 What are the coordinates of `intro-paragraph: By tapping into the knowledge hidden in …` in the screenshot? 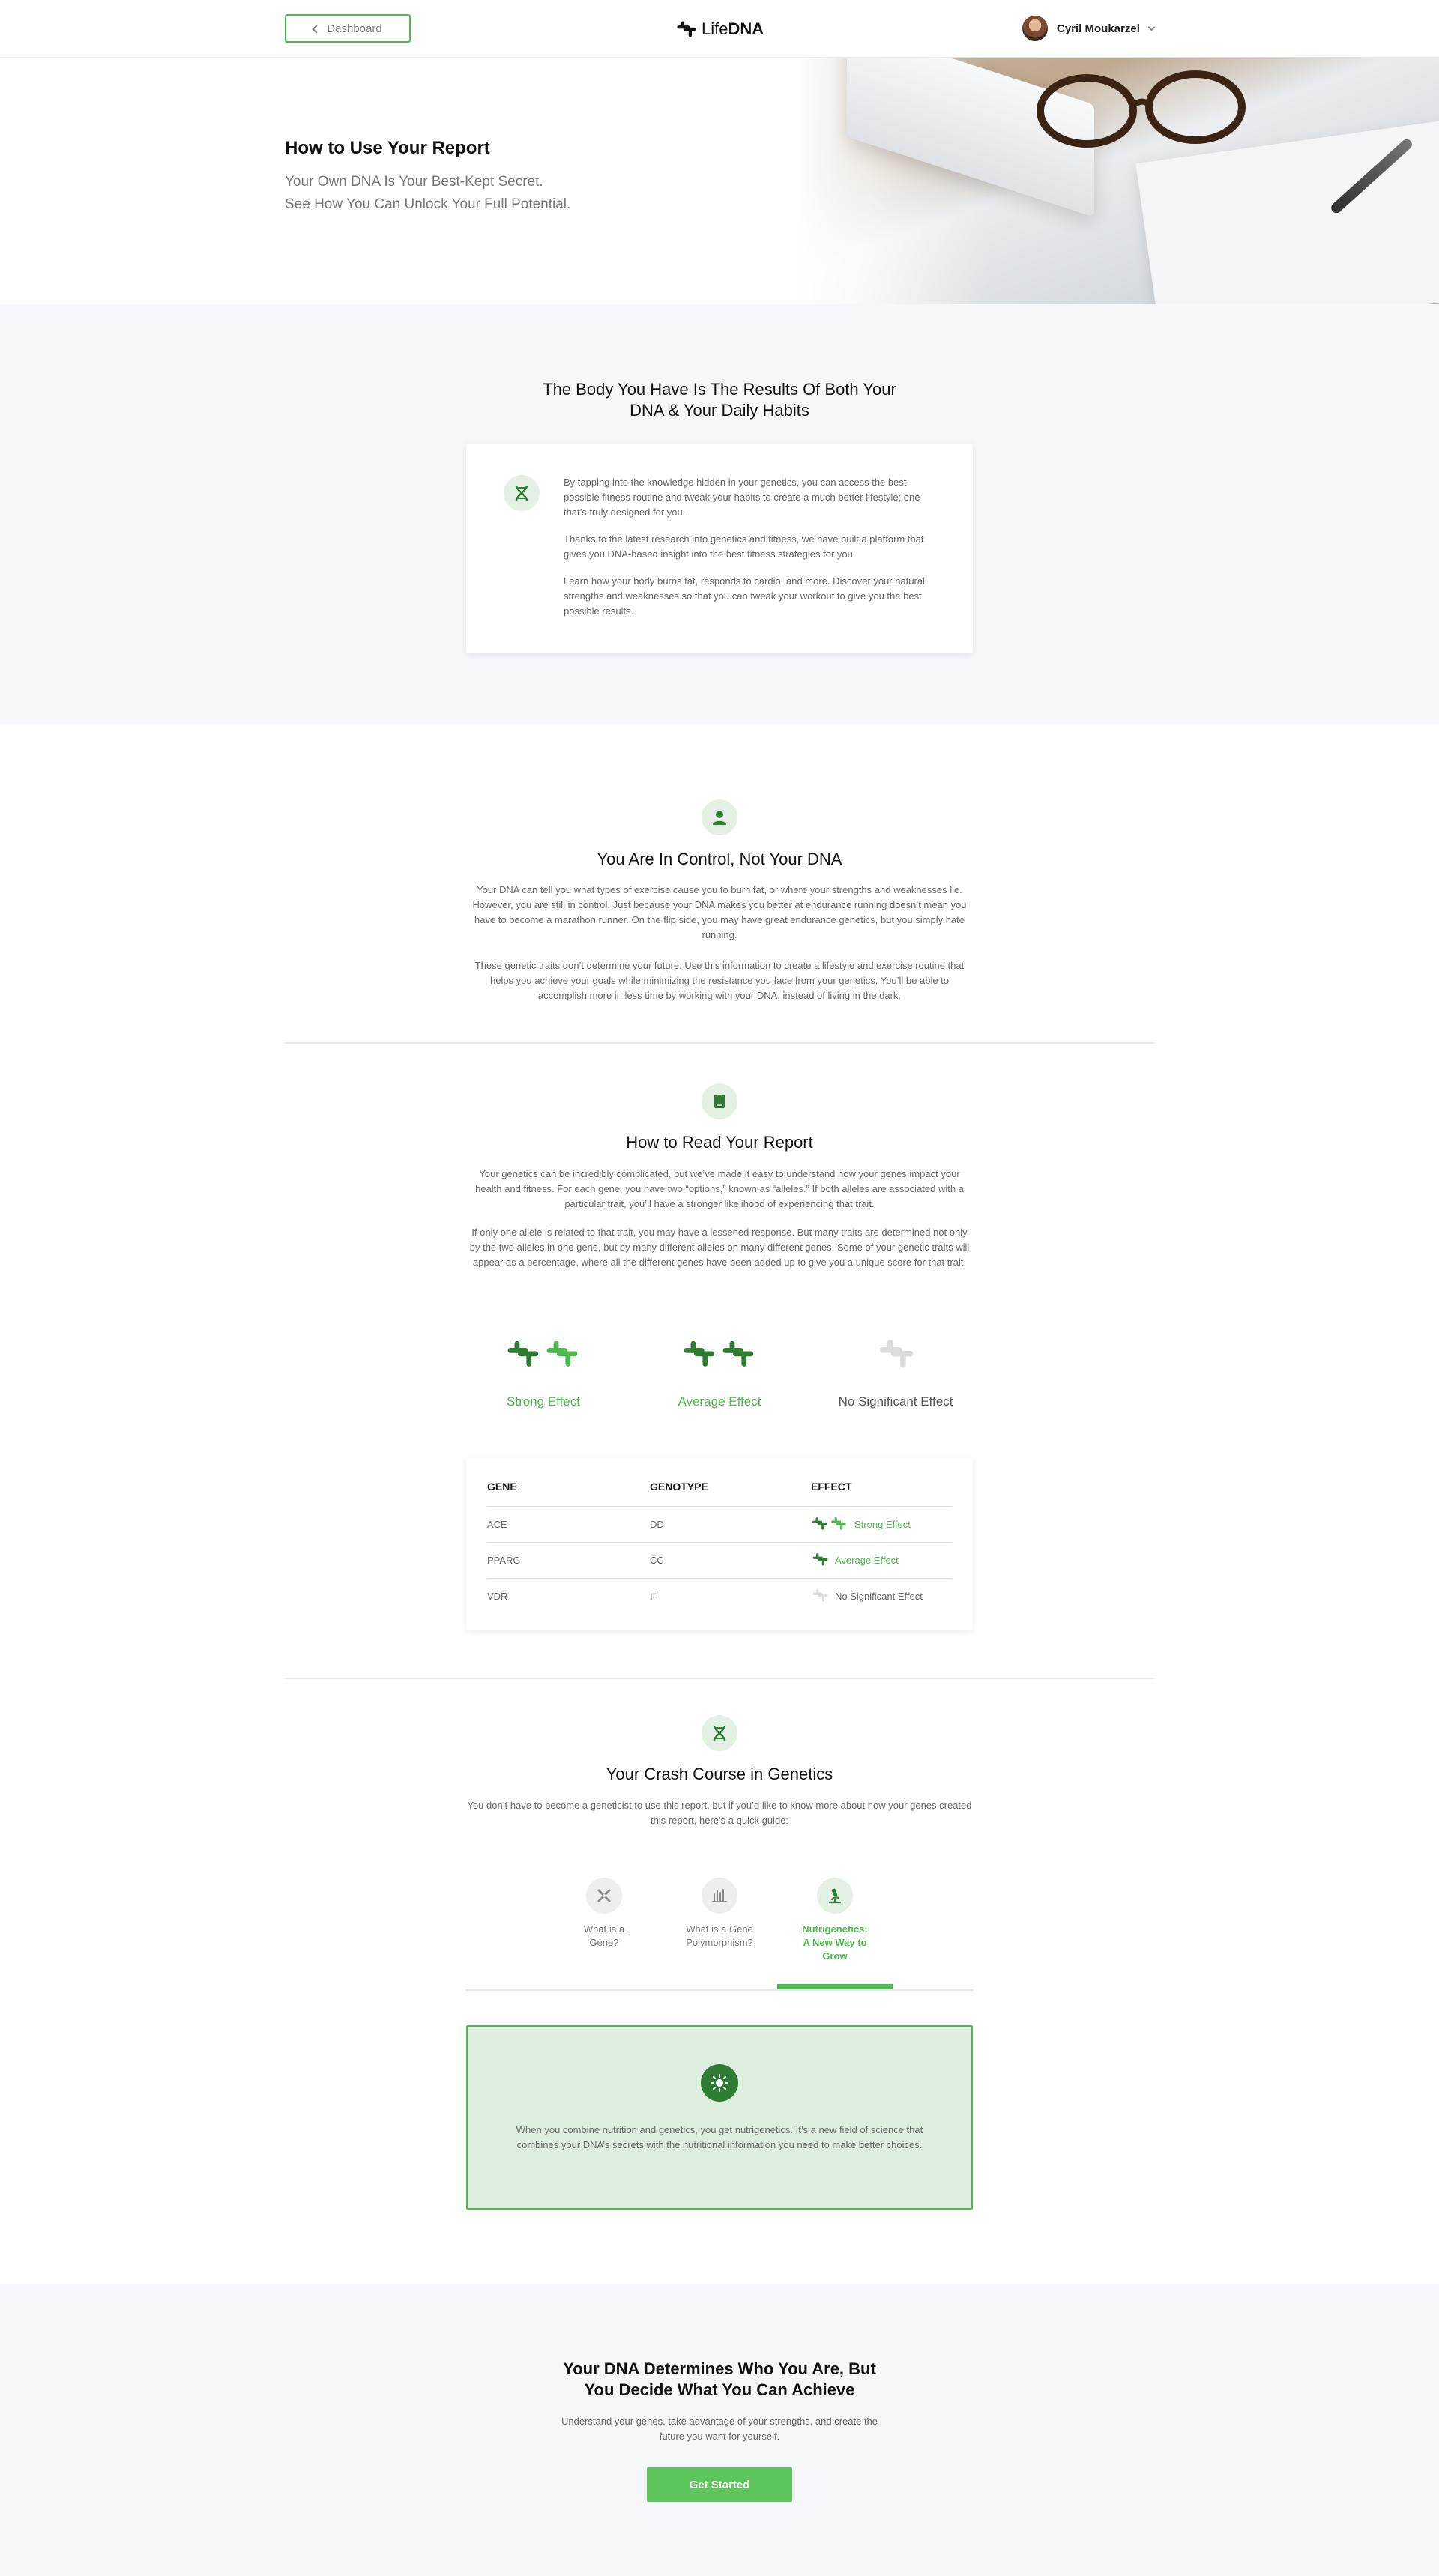 It's located at (742, 497).